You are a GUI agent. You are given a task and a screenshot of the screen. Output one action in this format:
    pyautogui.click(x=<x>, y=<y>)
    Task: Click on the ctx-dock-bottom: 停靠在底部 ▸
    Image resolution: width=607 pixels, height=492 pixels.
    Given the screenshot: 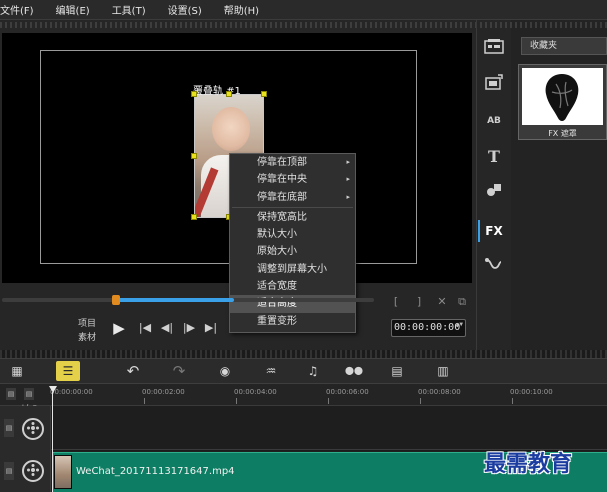 What is the action you would take?
    pyautogui.click(x=292, y=197)
    